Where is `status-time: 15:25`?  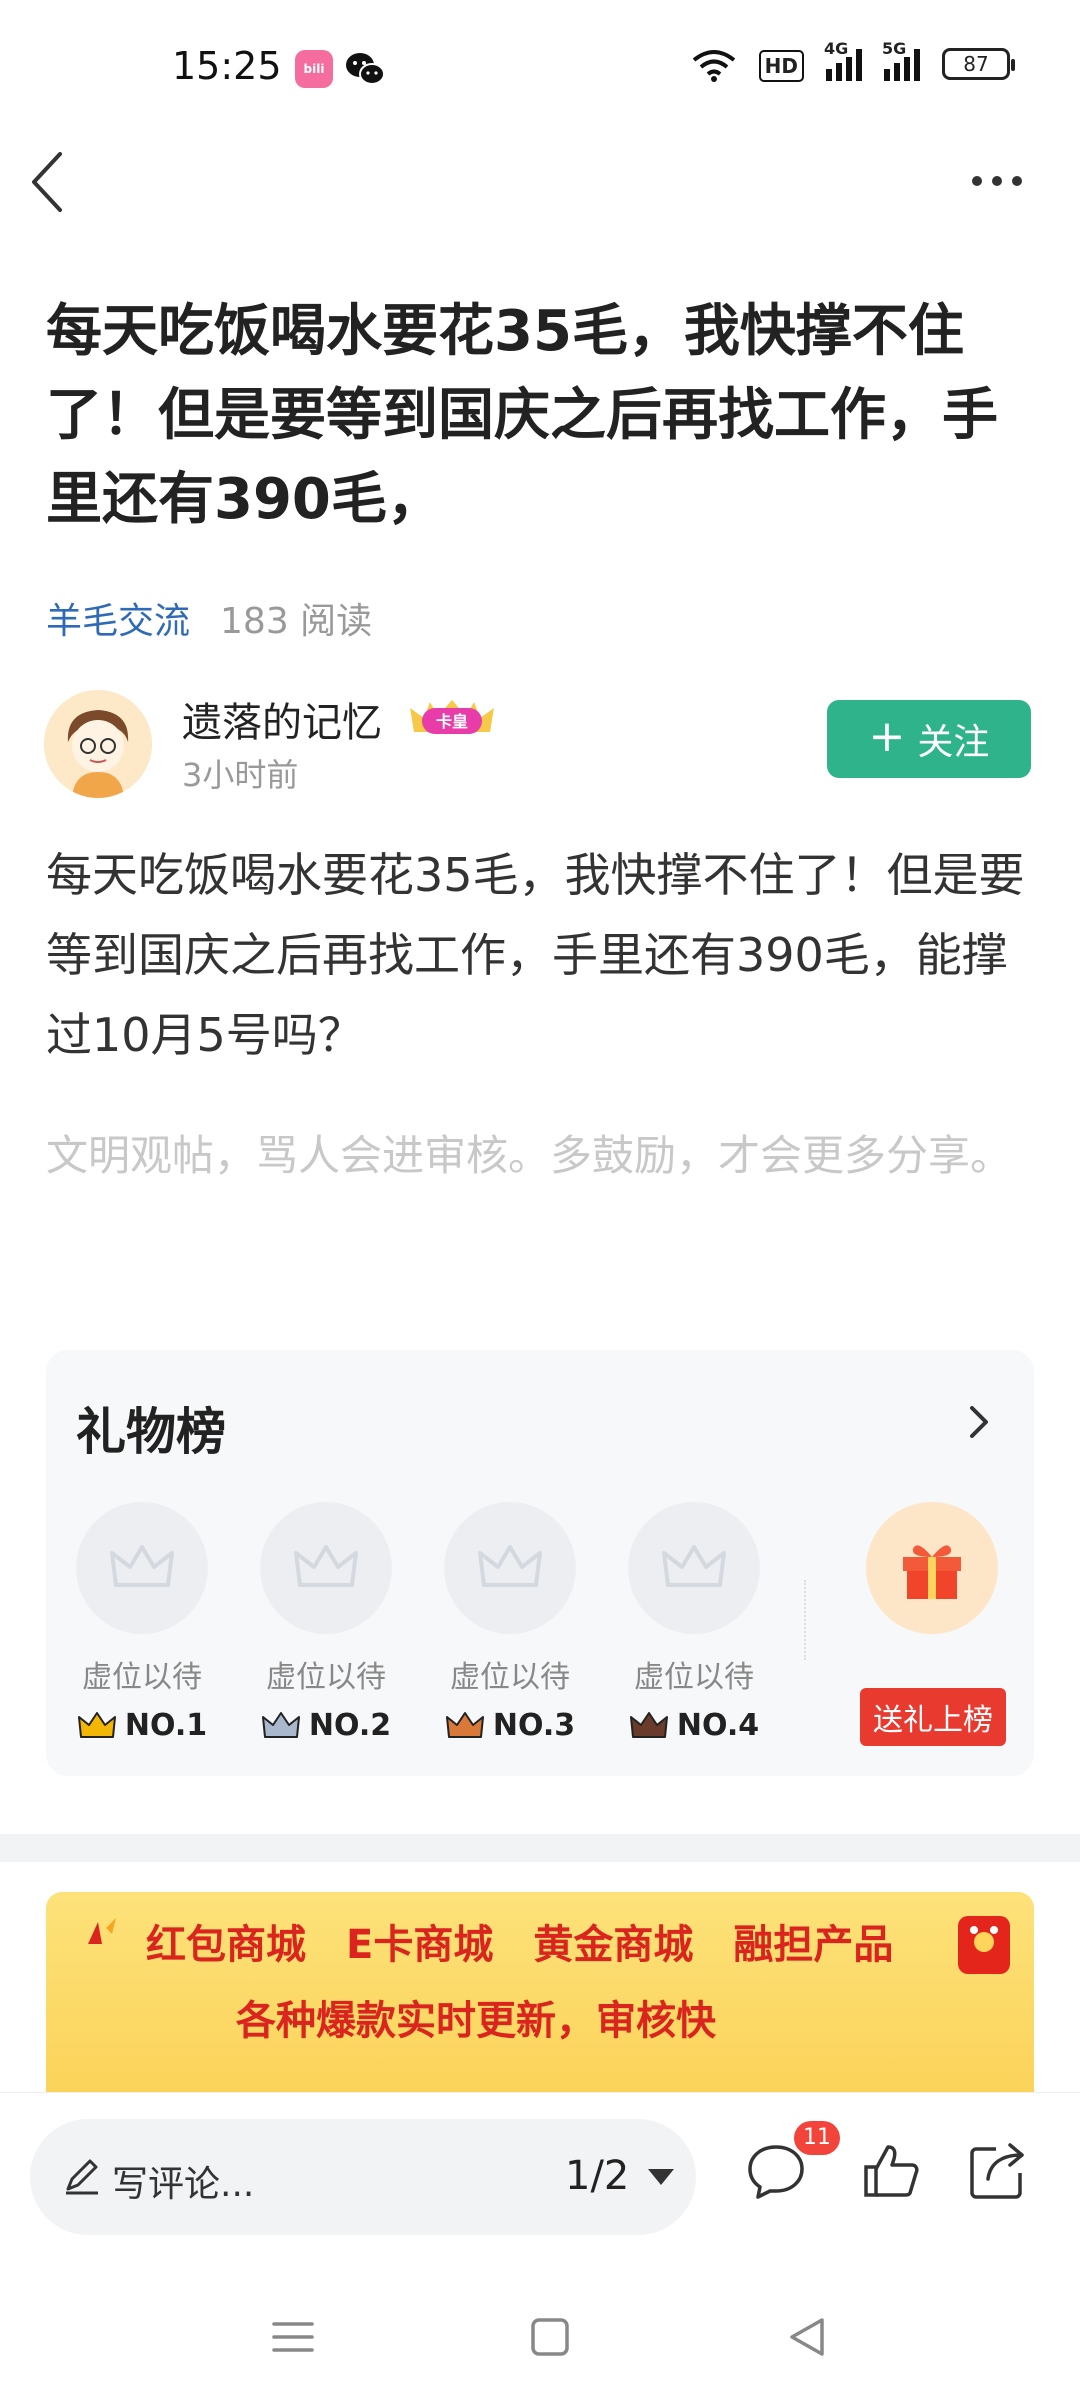 status-time: 15:25 is located at coordinates (227, 66).